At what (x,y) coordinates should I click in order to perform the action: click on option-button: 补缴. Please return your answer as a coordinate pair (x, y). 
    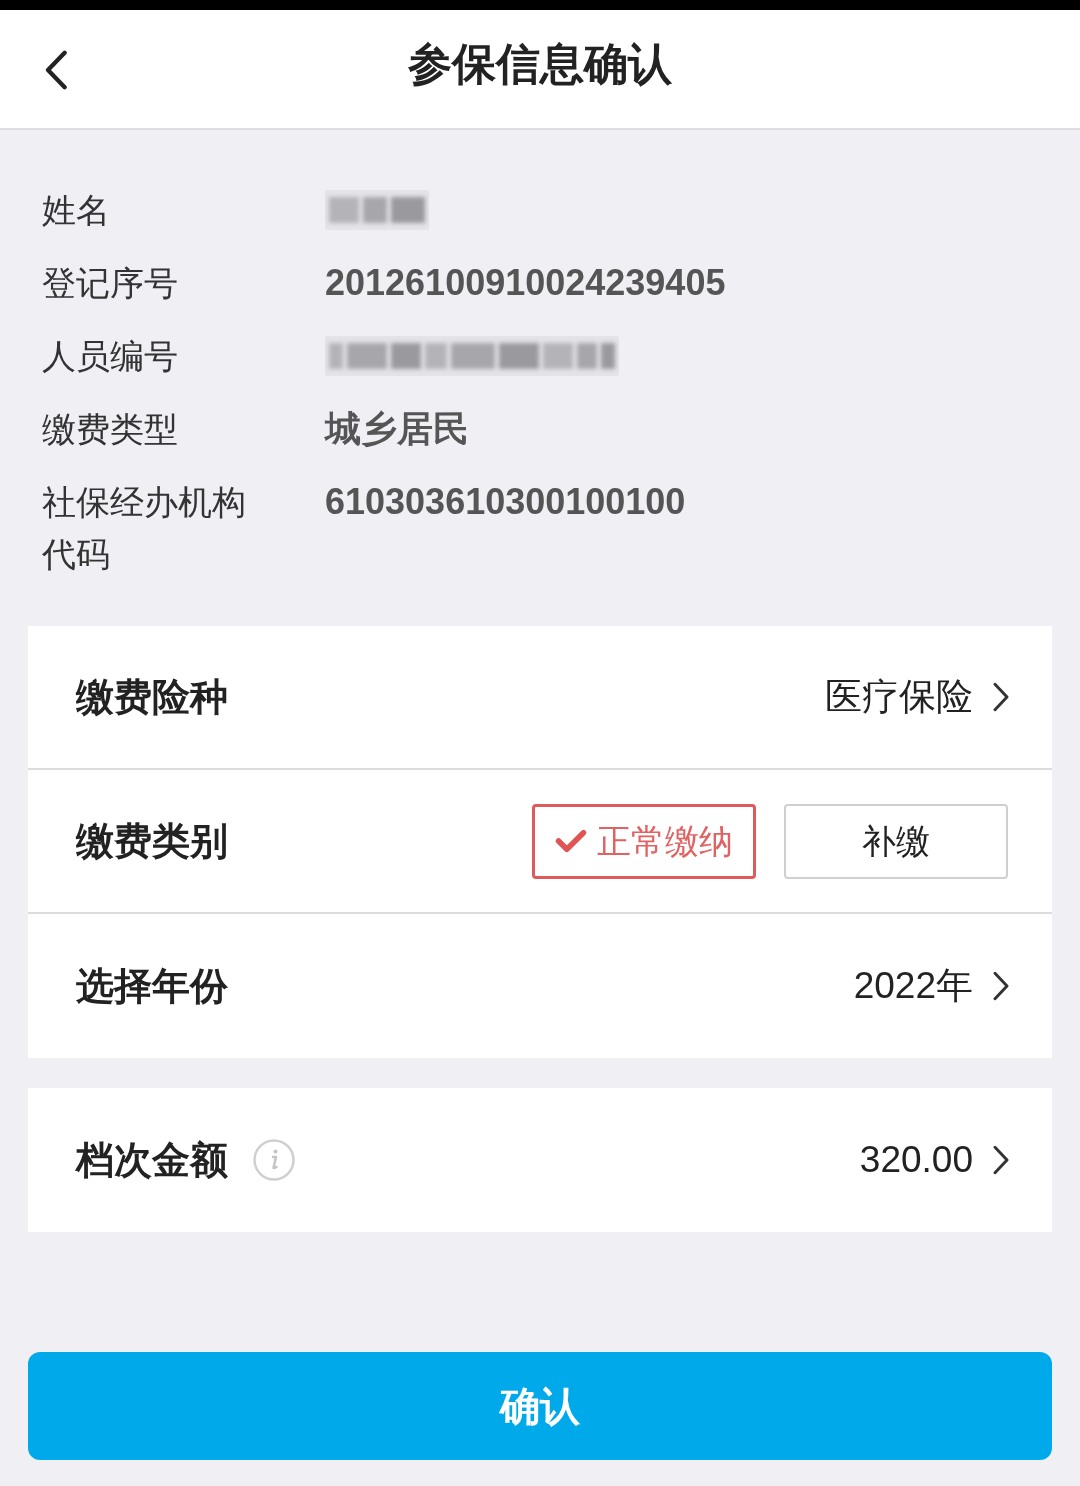
    Looking at the image, I should click on (896, 841).